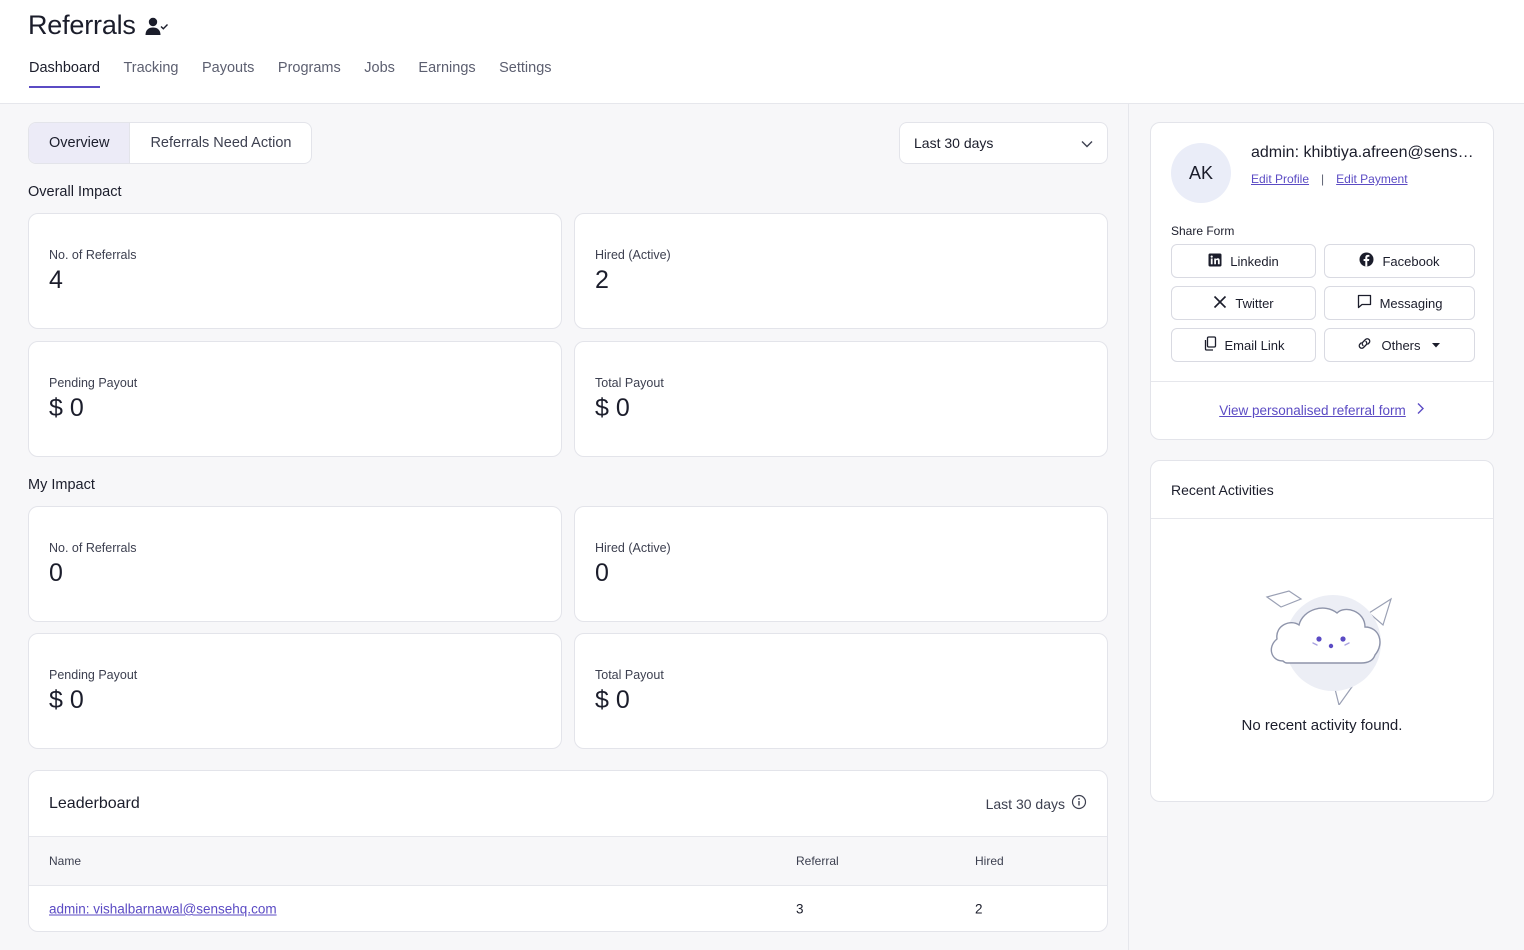 This screenshot has height=950, width=1524. I want to click on title-row: Referrals, so click(99, 25).